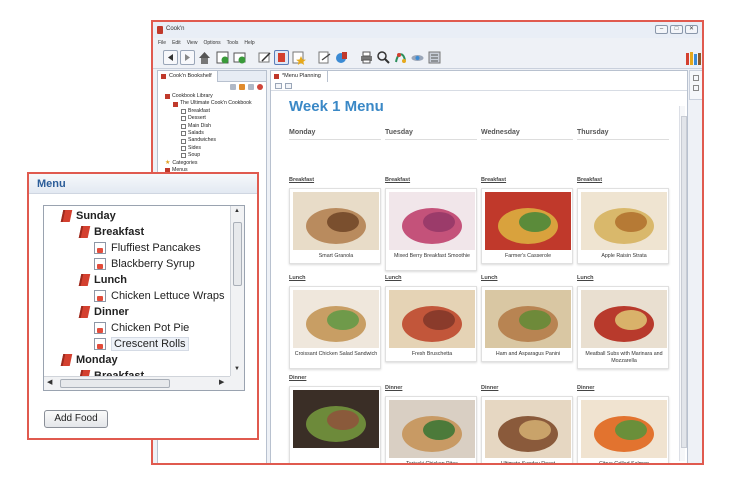 Image resolution: width=731 pixels, height=480 pixels. What do you see at coordinates (661, 29) in the screenshot?
I see `minimize-button: –` at bounding box center [661, 29].